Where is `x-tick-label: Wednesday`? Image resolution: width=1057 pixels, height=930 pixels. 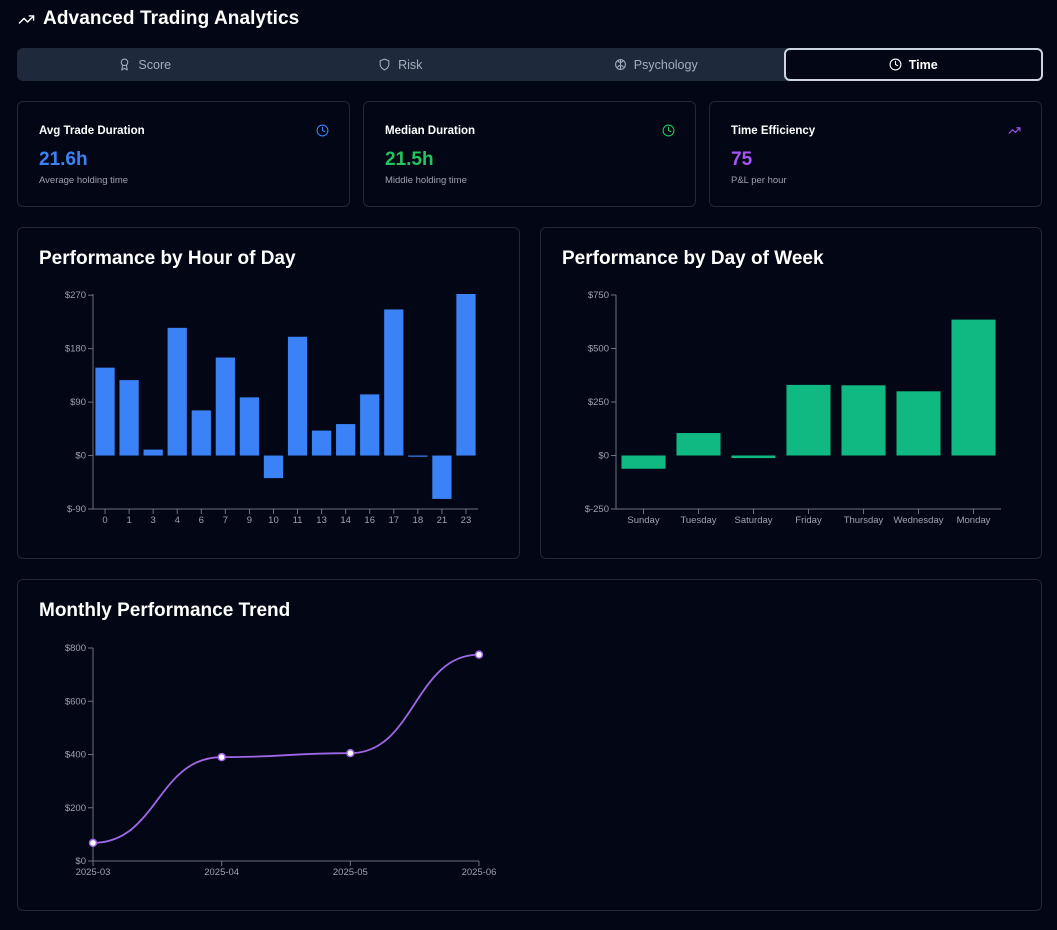
x-tick-label: Wednesday is located at coordinates (919, 520).